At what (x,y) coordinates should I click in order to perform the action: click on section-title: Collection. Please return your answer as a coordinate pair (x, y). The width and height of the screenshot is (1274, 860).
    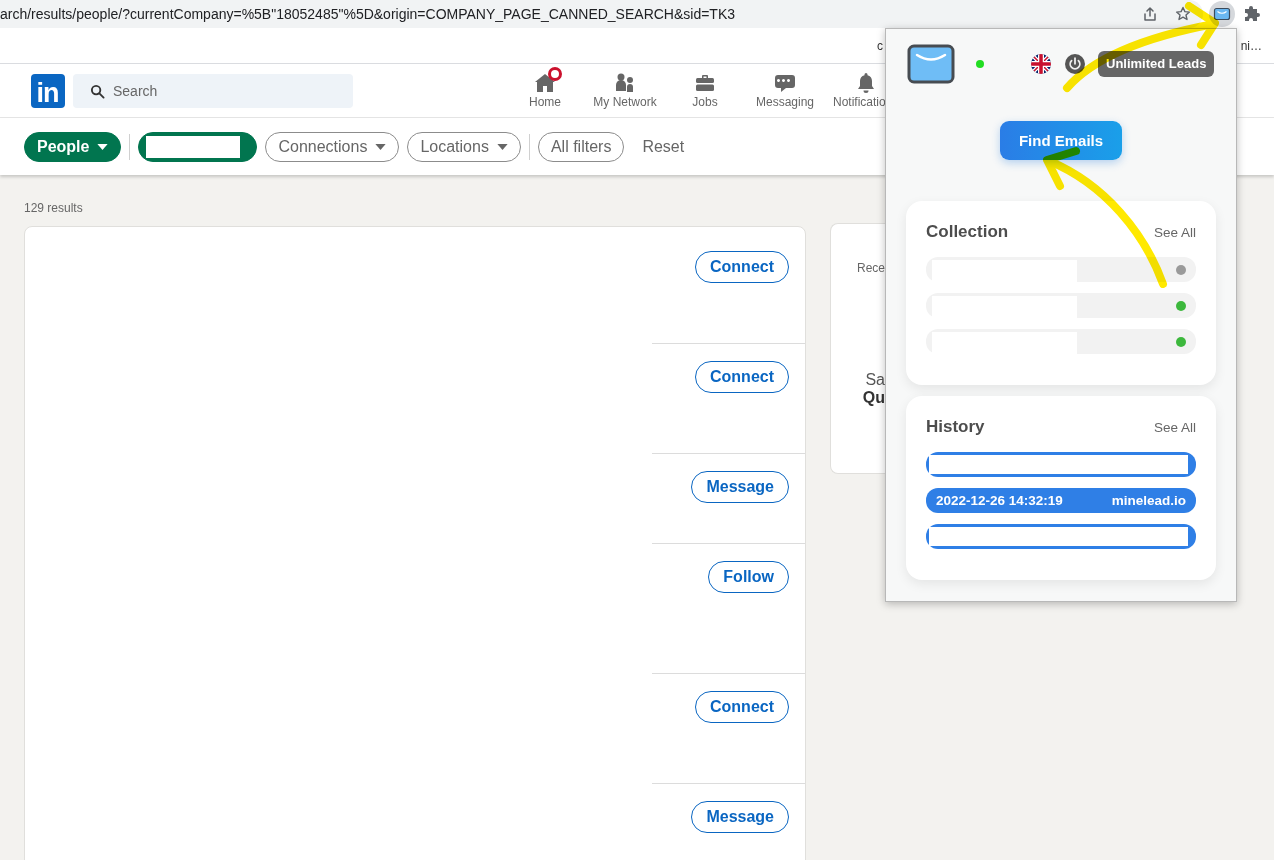
    Looking at the image, I should click on (967, 232).